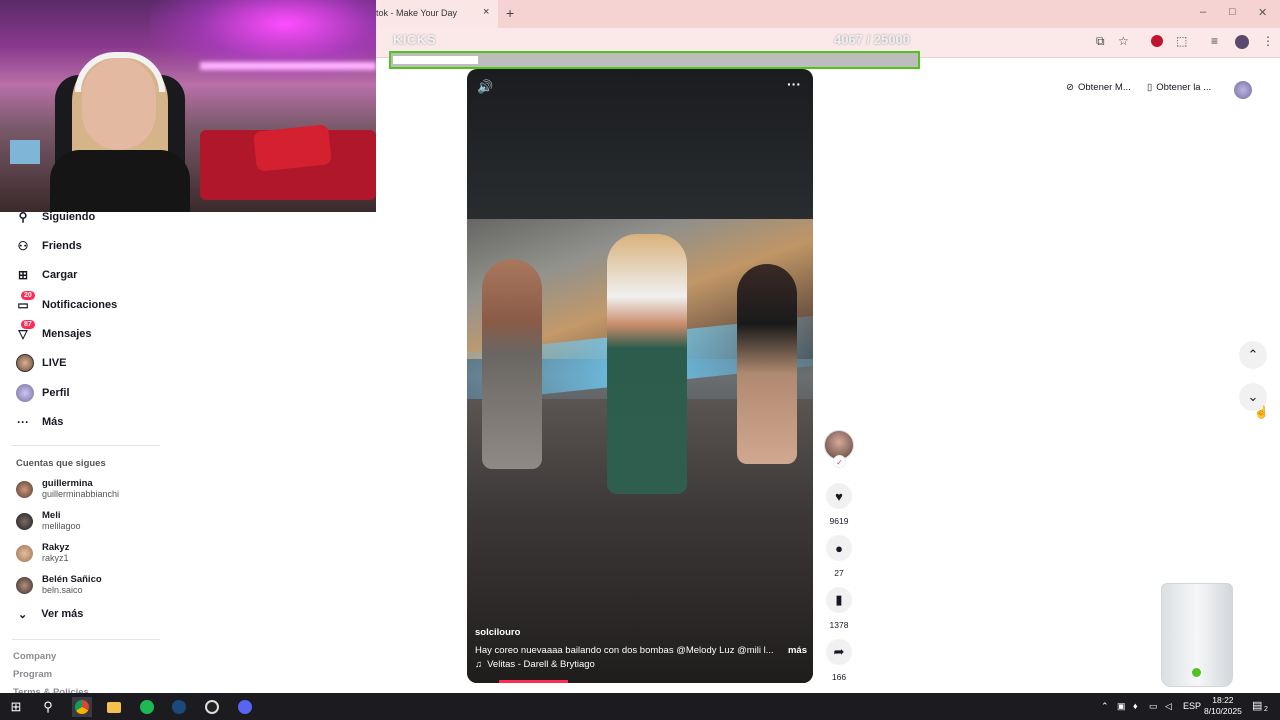 The width and height of the screenshot is (1280, 720). I want to click on like-button: ♥, so click(839, 496).